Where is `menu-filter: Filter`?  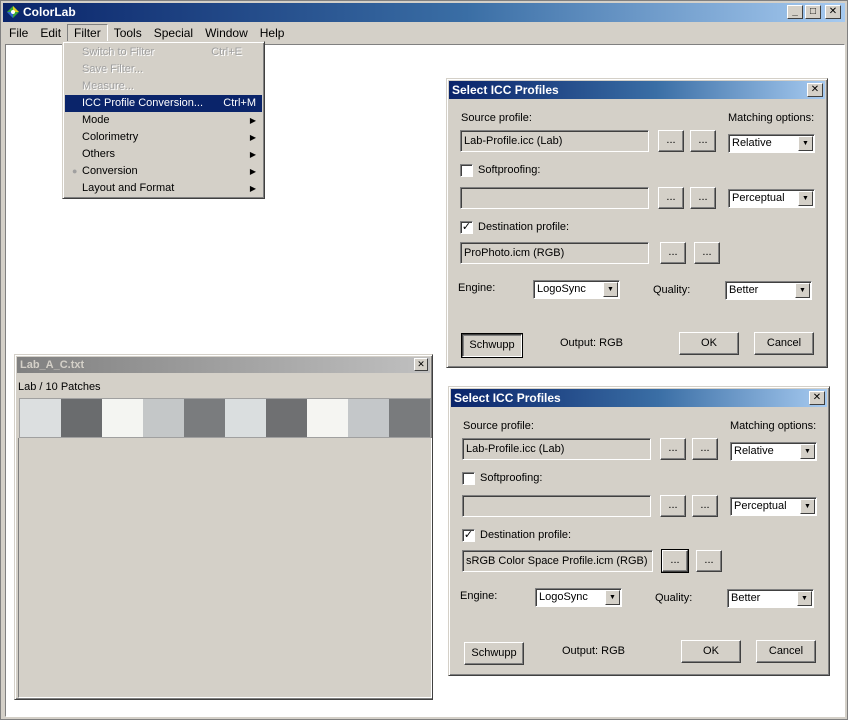 menu-filter: Filter is located at coordinates (87, 32).